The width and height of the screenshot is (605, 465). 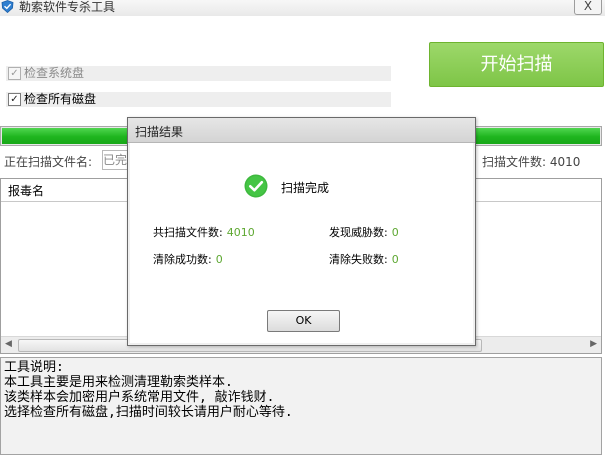 What do you see at coordinates (8, 344) in the screenshot?
I see `scroll-left-icon: ◀` at bounding box center [8, 344].